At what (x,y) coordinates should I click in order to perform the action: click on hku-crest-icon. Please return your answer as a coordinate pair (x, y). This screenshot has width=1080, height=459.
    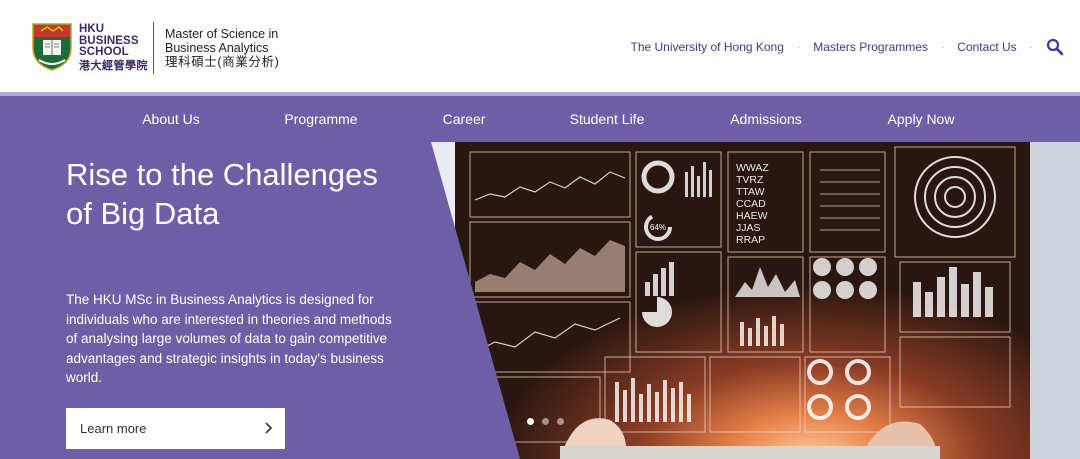
    Looking at the image, I should click on (52, 47).